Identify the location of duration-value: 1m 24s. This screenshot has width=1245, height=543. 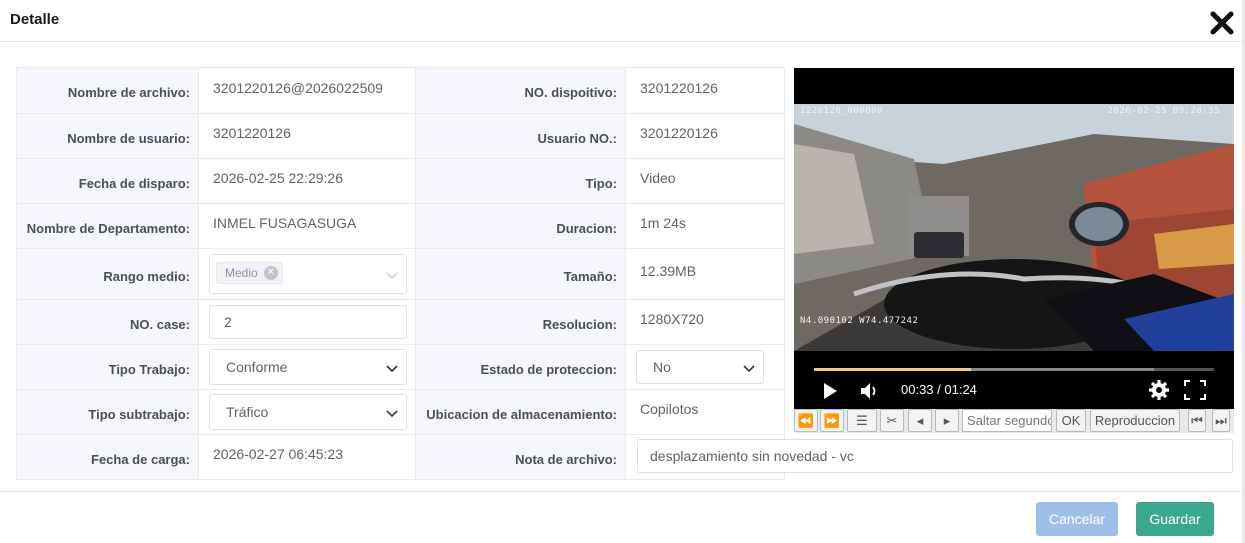
(663, 223).